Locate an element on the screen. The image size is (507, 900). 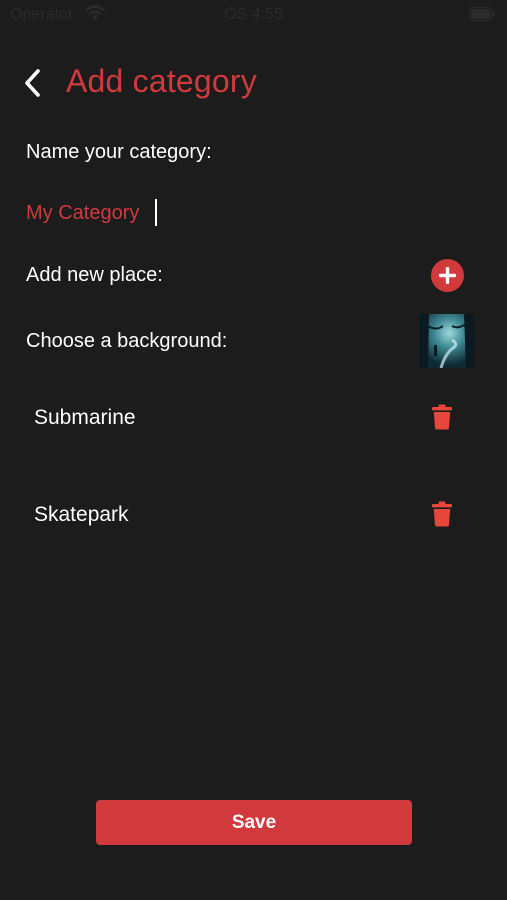
chevron-left-icon is located at coordinates (32, 83).